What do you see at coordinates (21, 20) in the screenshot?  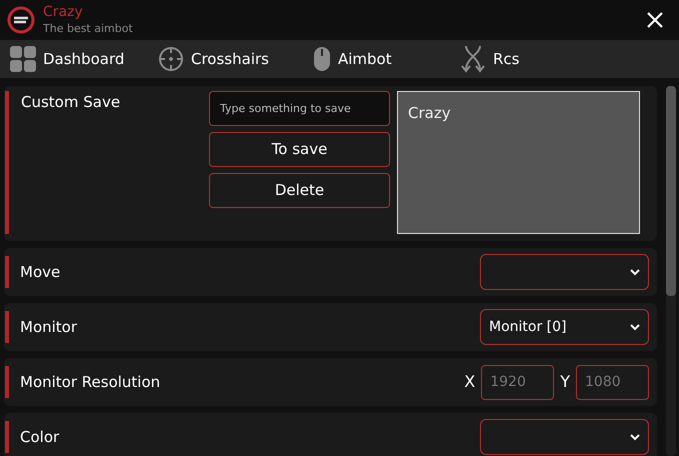 I see `logo-icon` at bounding box center [21, 20].